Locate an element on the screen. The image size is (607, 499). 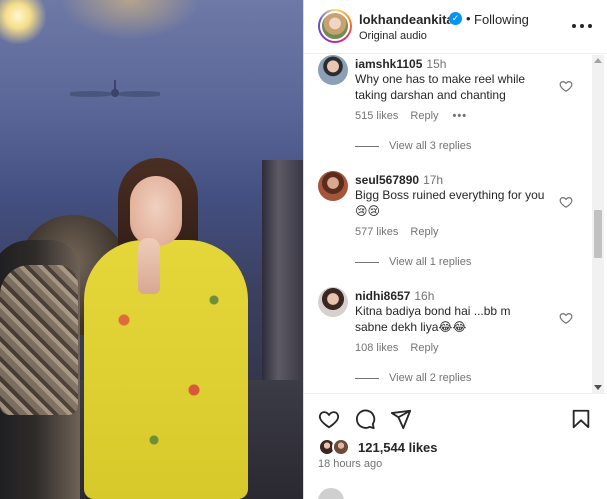
comment-likes: 577 likes is located at coordinates (376, 232).